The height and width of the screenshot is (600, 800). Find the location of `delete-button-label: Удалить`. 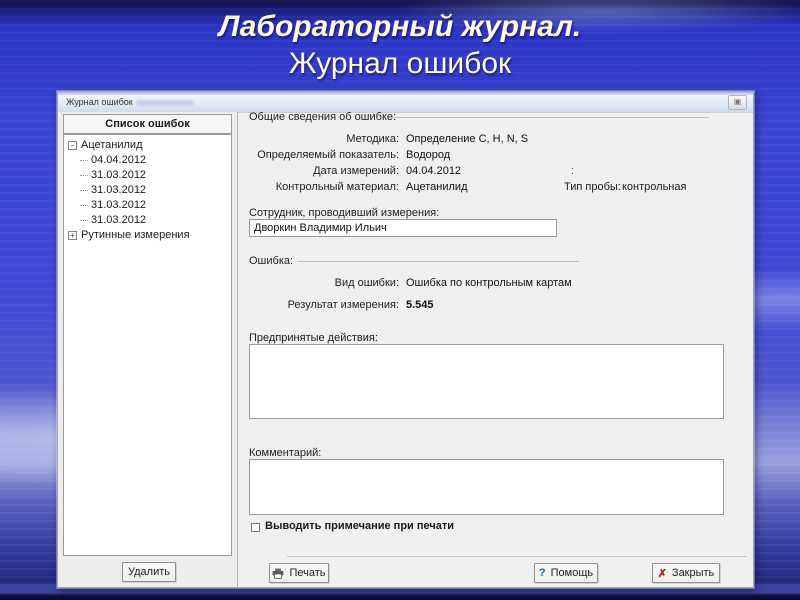

delete-button-label: Удалить is located at coordinates (149, 572).